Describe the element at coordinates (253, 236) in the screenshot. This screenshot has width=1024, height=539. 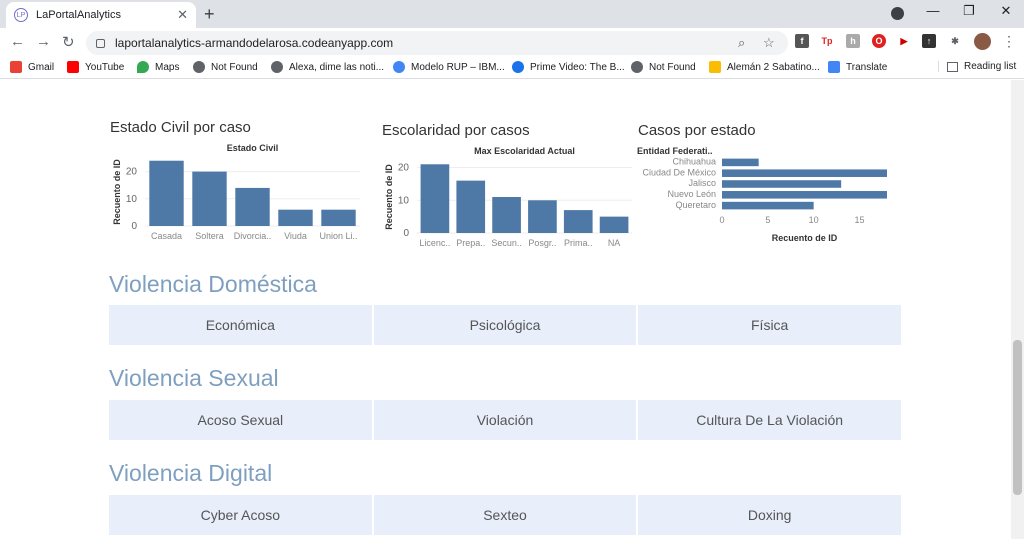
I see `x-tick-label: Divorcia..` at that location.